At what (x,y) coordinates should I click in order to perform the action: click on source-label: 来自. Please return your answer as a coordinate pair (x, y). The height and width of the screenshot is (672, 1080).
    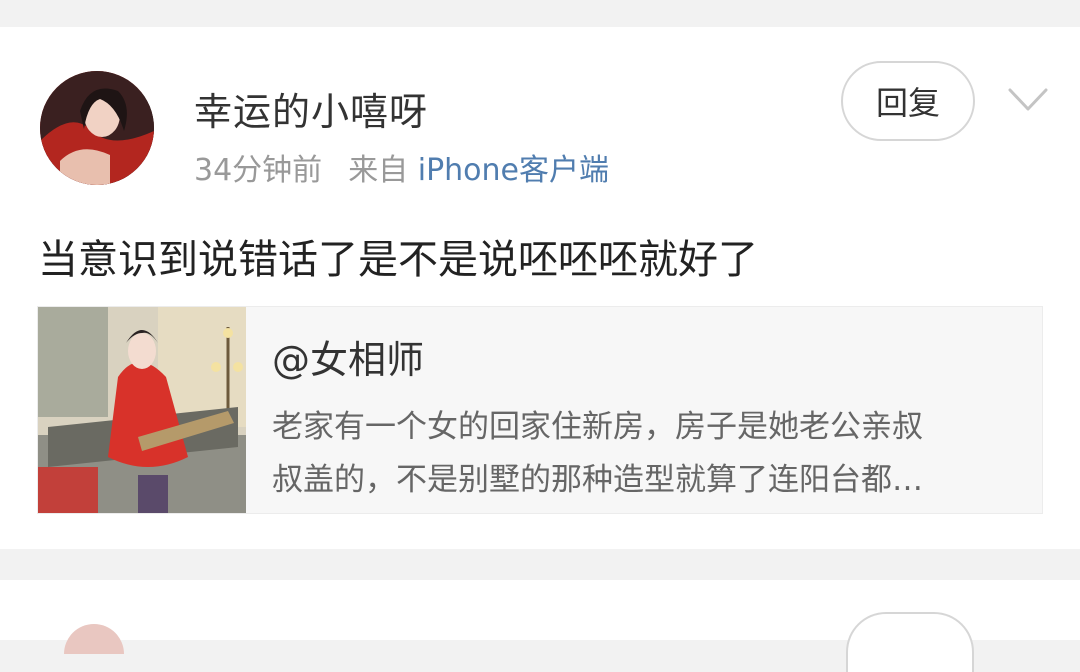
    Looking at the image, I should click on (378, 170).